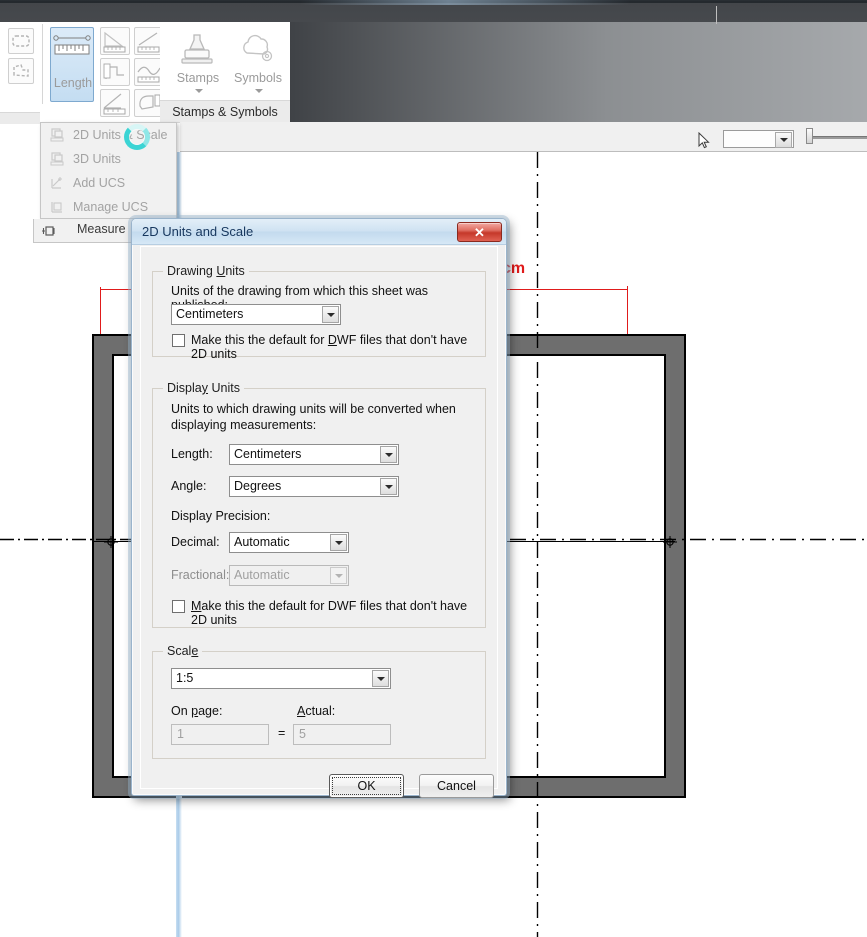 The width and height of the screenshot is (867, 937). I want to click on on-page-input: 1, so click(220, 734).